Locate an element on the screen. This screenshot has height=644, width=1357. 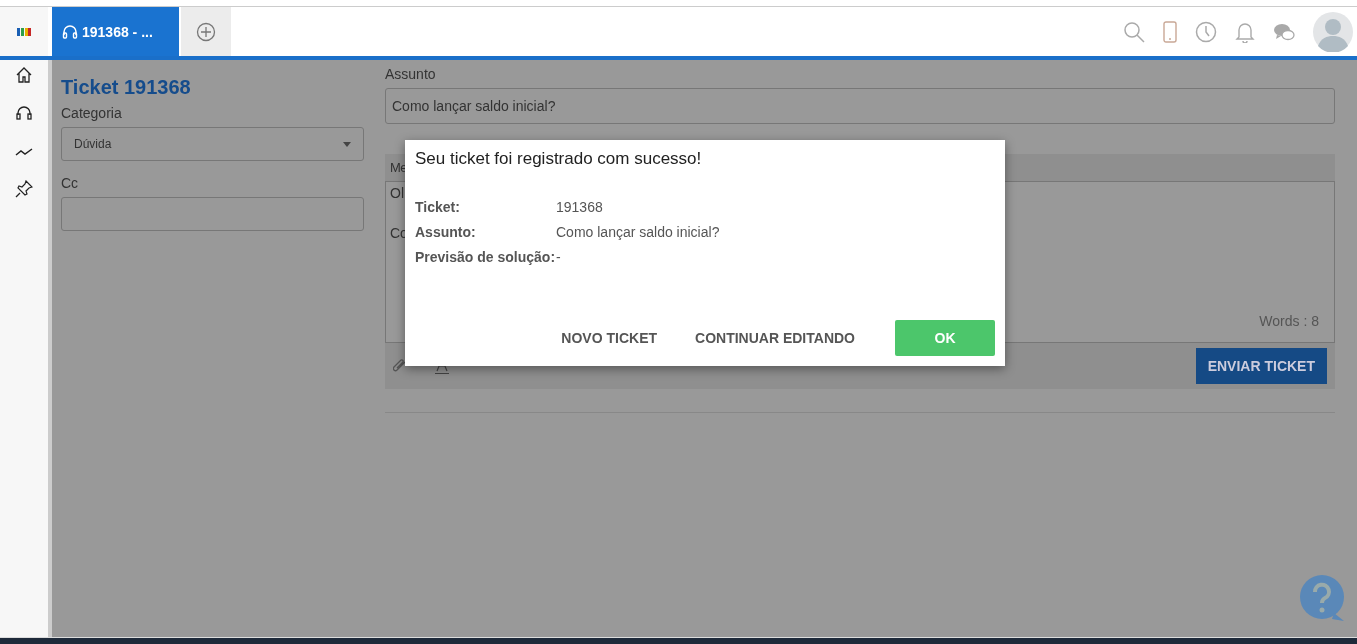
detail-value: - is located at coordinates (559, 257).